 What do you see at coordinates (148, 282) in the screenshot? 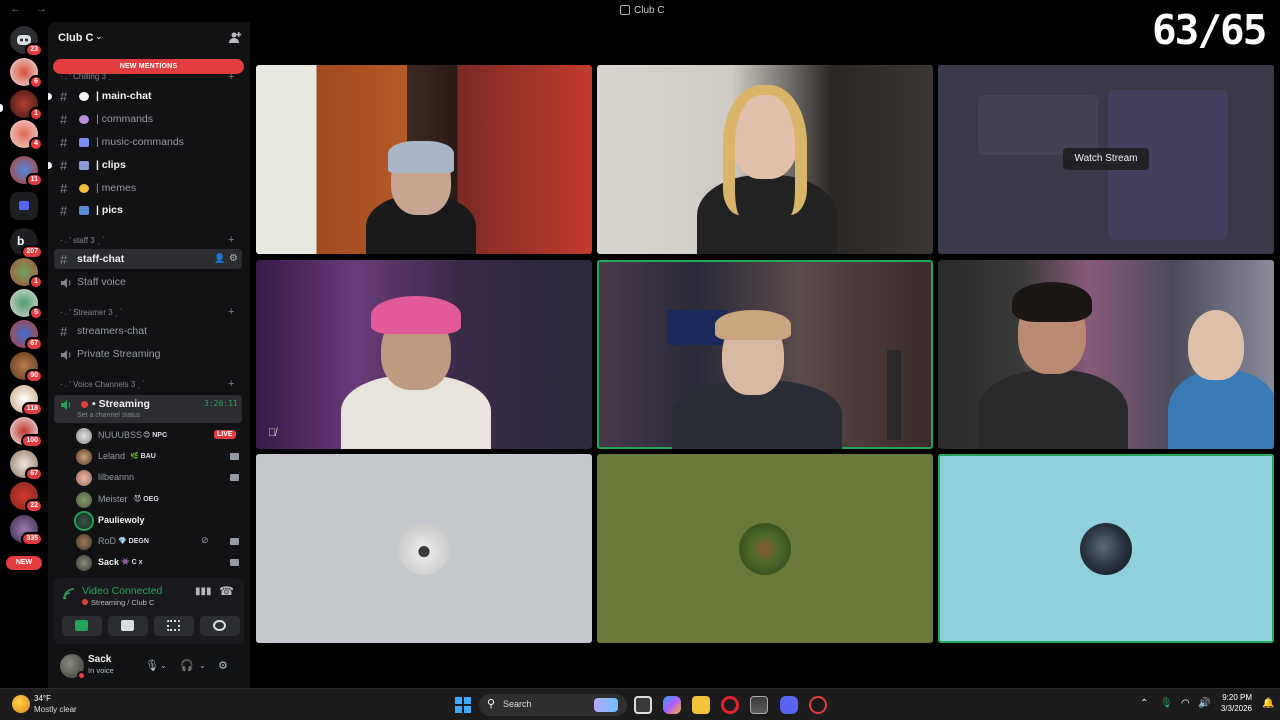
I see `channel-staff-voice: Staff voice` at bounding box center [148, 282].